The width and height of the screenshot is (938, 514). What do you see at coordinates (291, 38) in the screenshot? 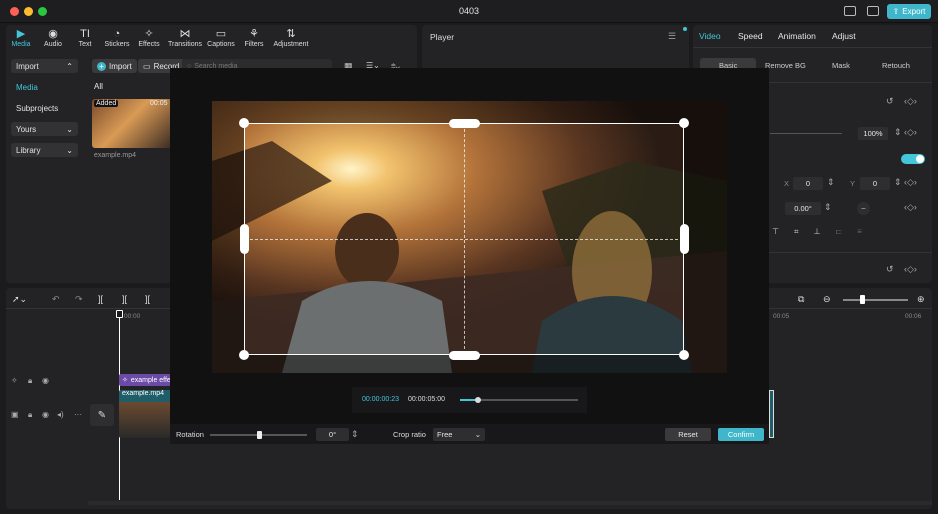
I see `tool-adjustment: ⇅ Adjustment` at bounding box center [291, 38].